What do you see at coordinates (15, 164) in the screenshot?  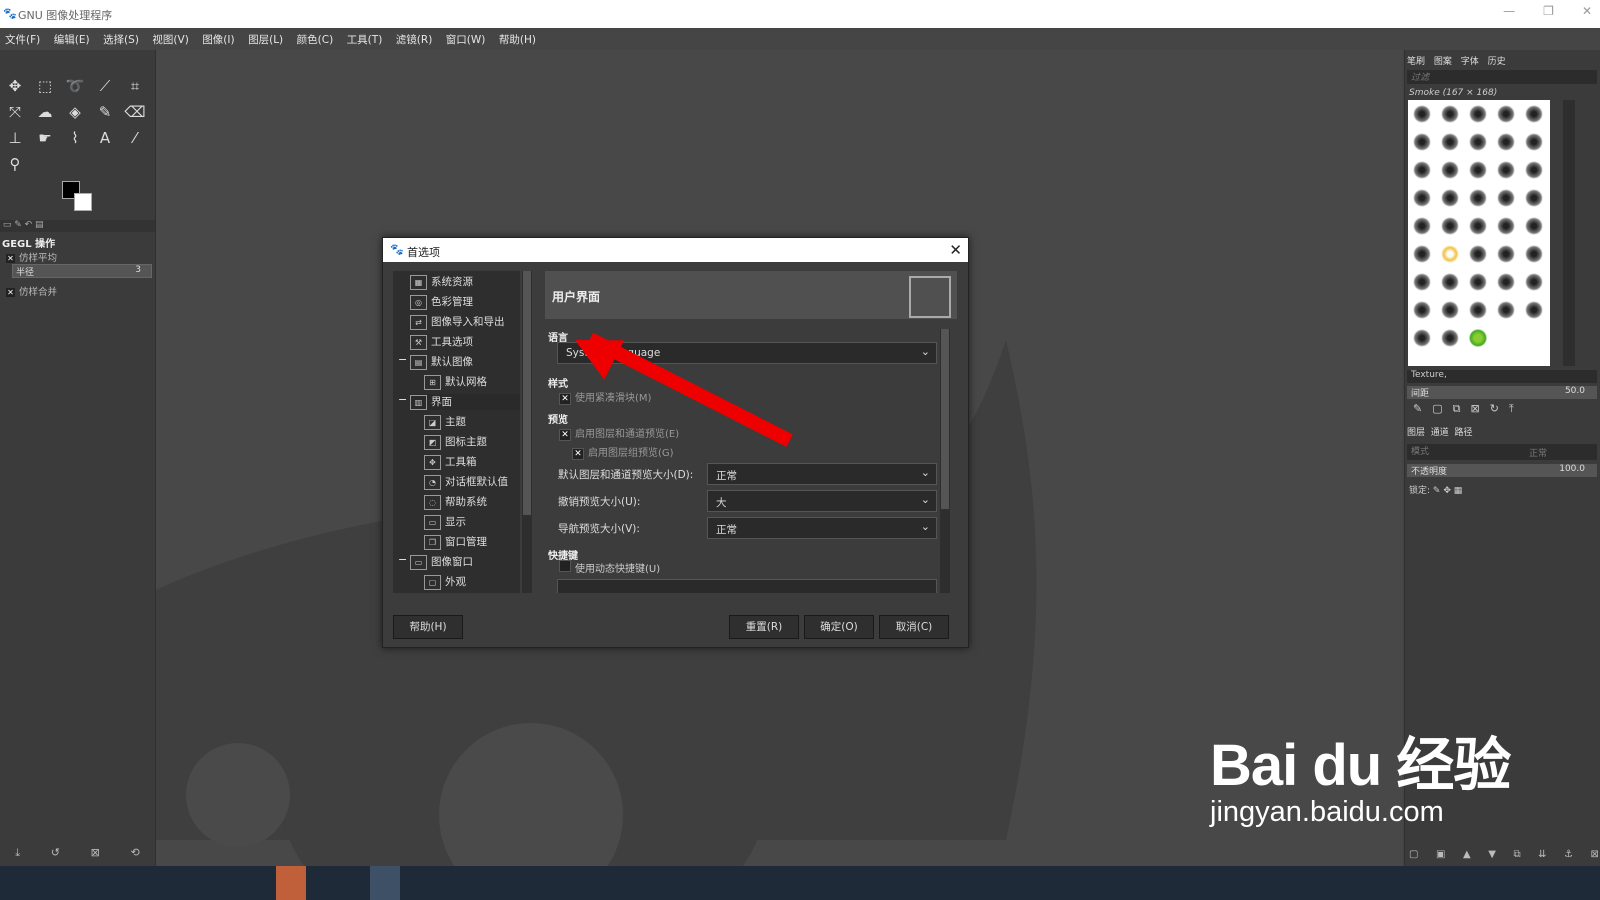 I see `zoom-tool-icon: ⚲` at bounding box center [15, 164].